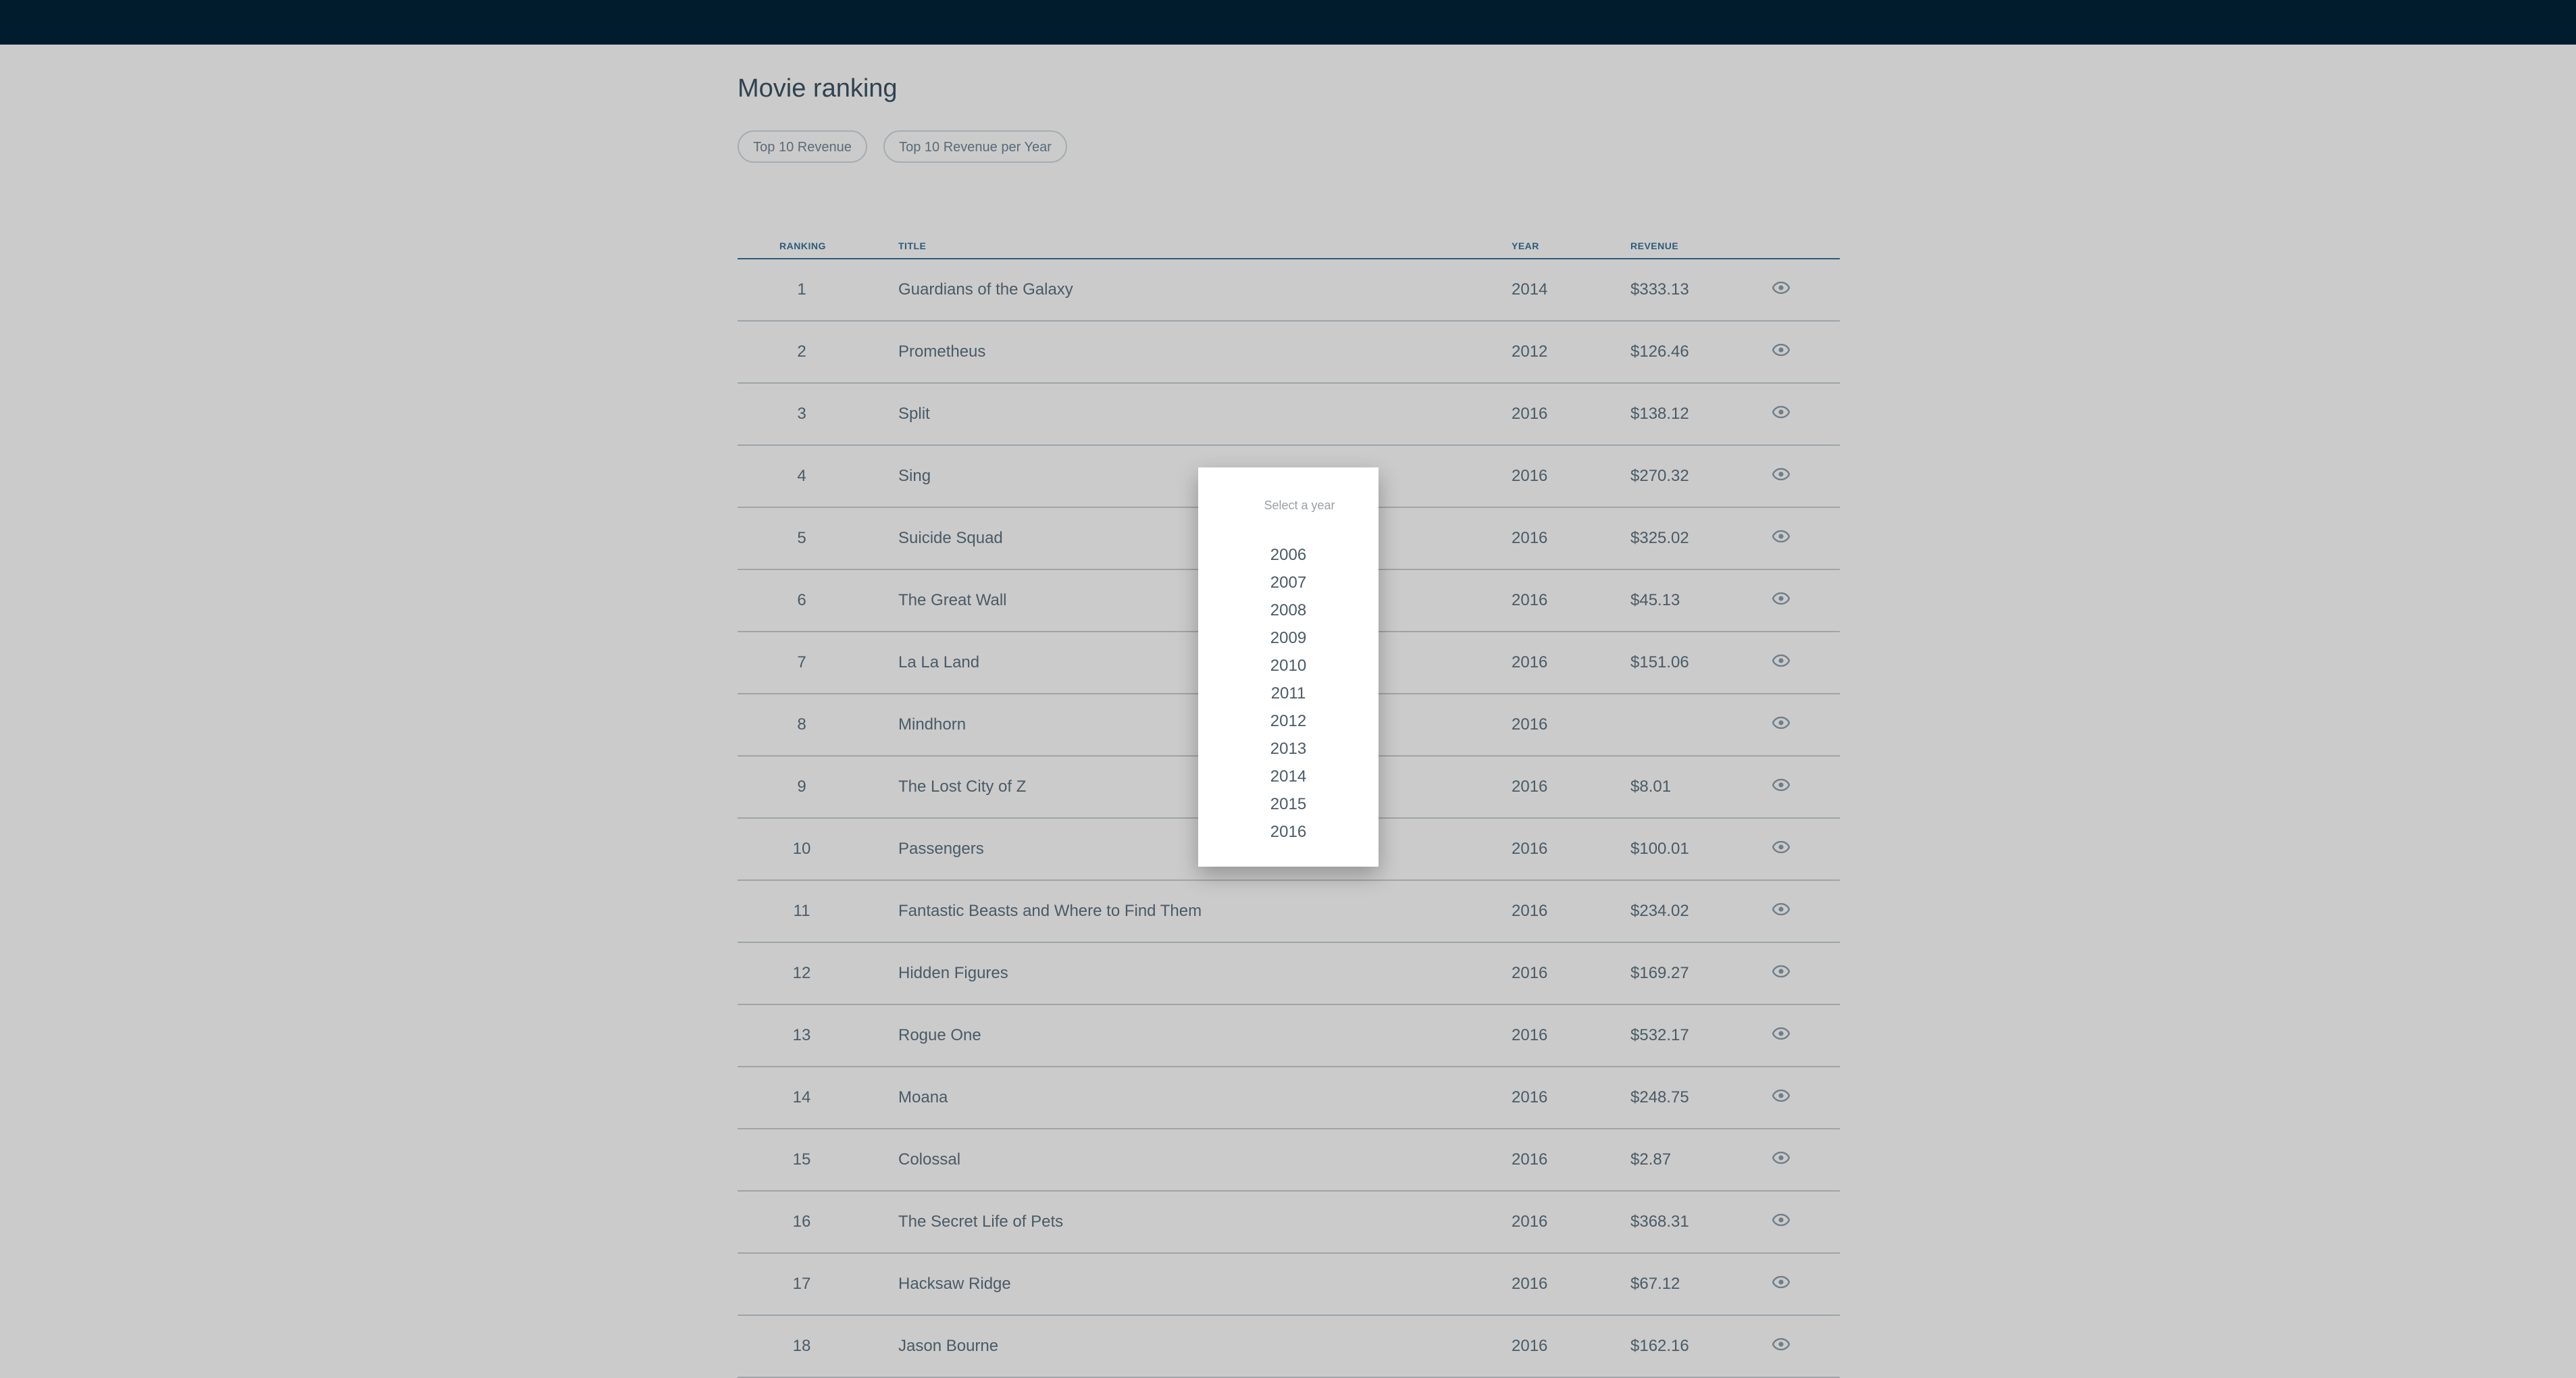 The width and height of the screenshot is (2576, 1378). Describe the element at coordinates (801, 289) in the screenshot. I see `rank-cell: 1` at that location.